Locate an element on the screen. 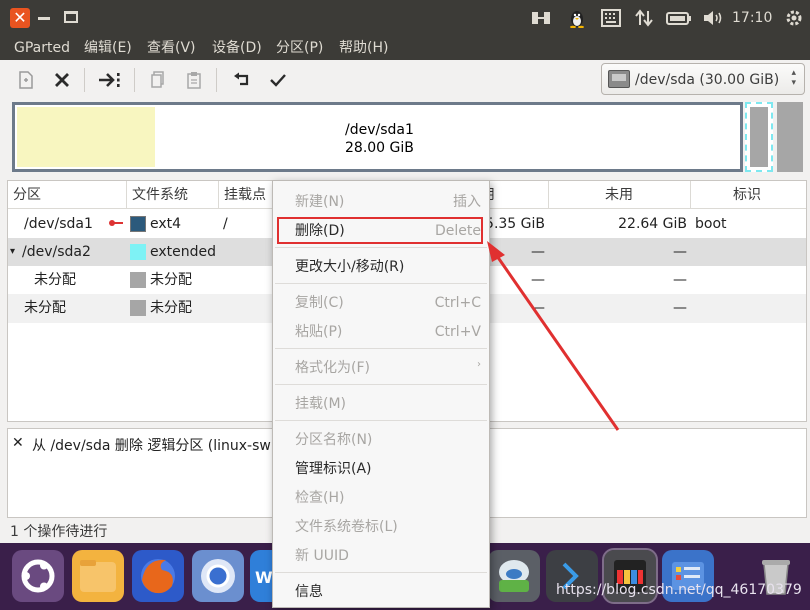 This screenshot has width=810, height=610. chromium-icon is located at coordinates (218, 576).